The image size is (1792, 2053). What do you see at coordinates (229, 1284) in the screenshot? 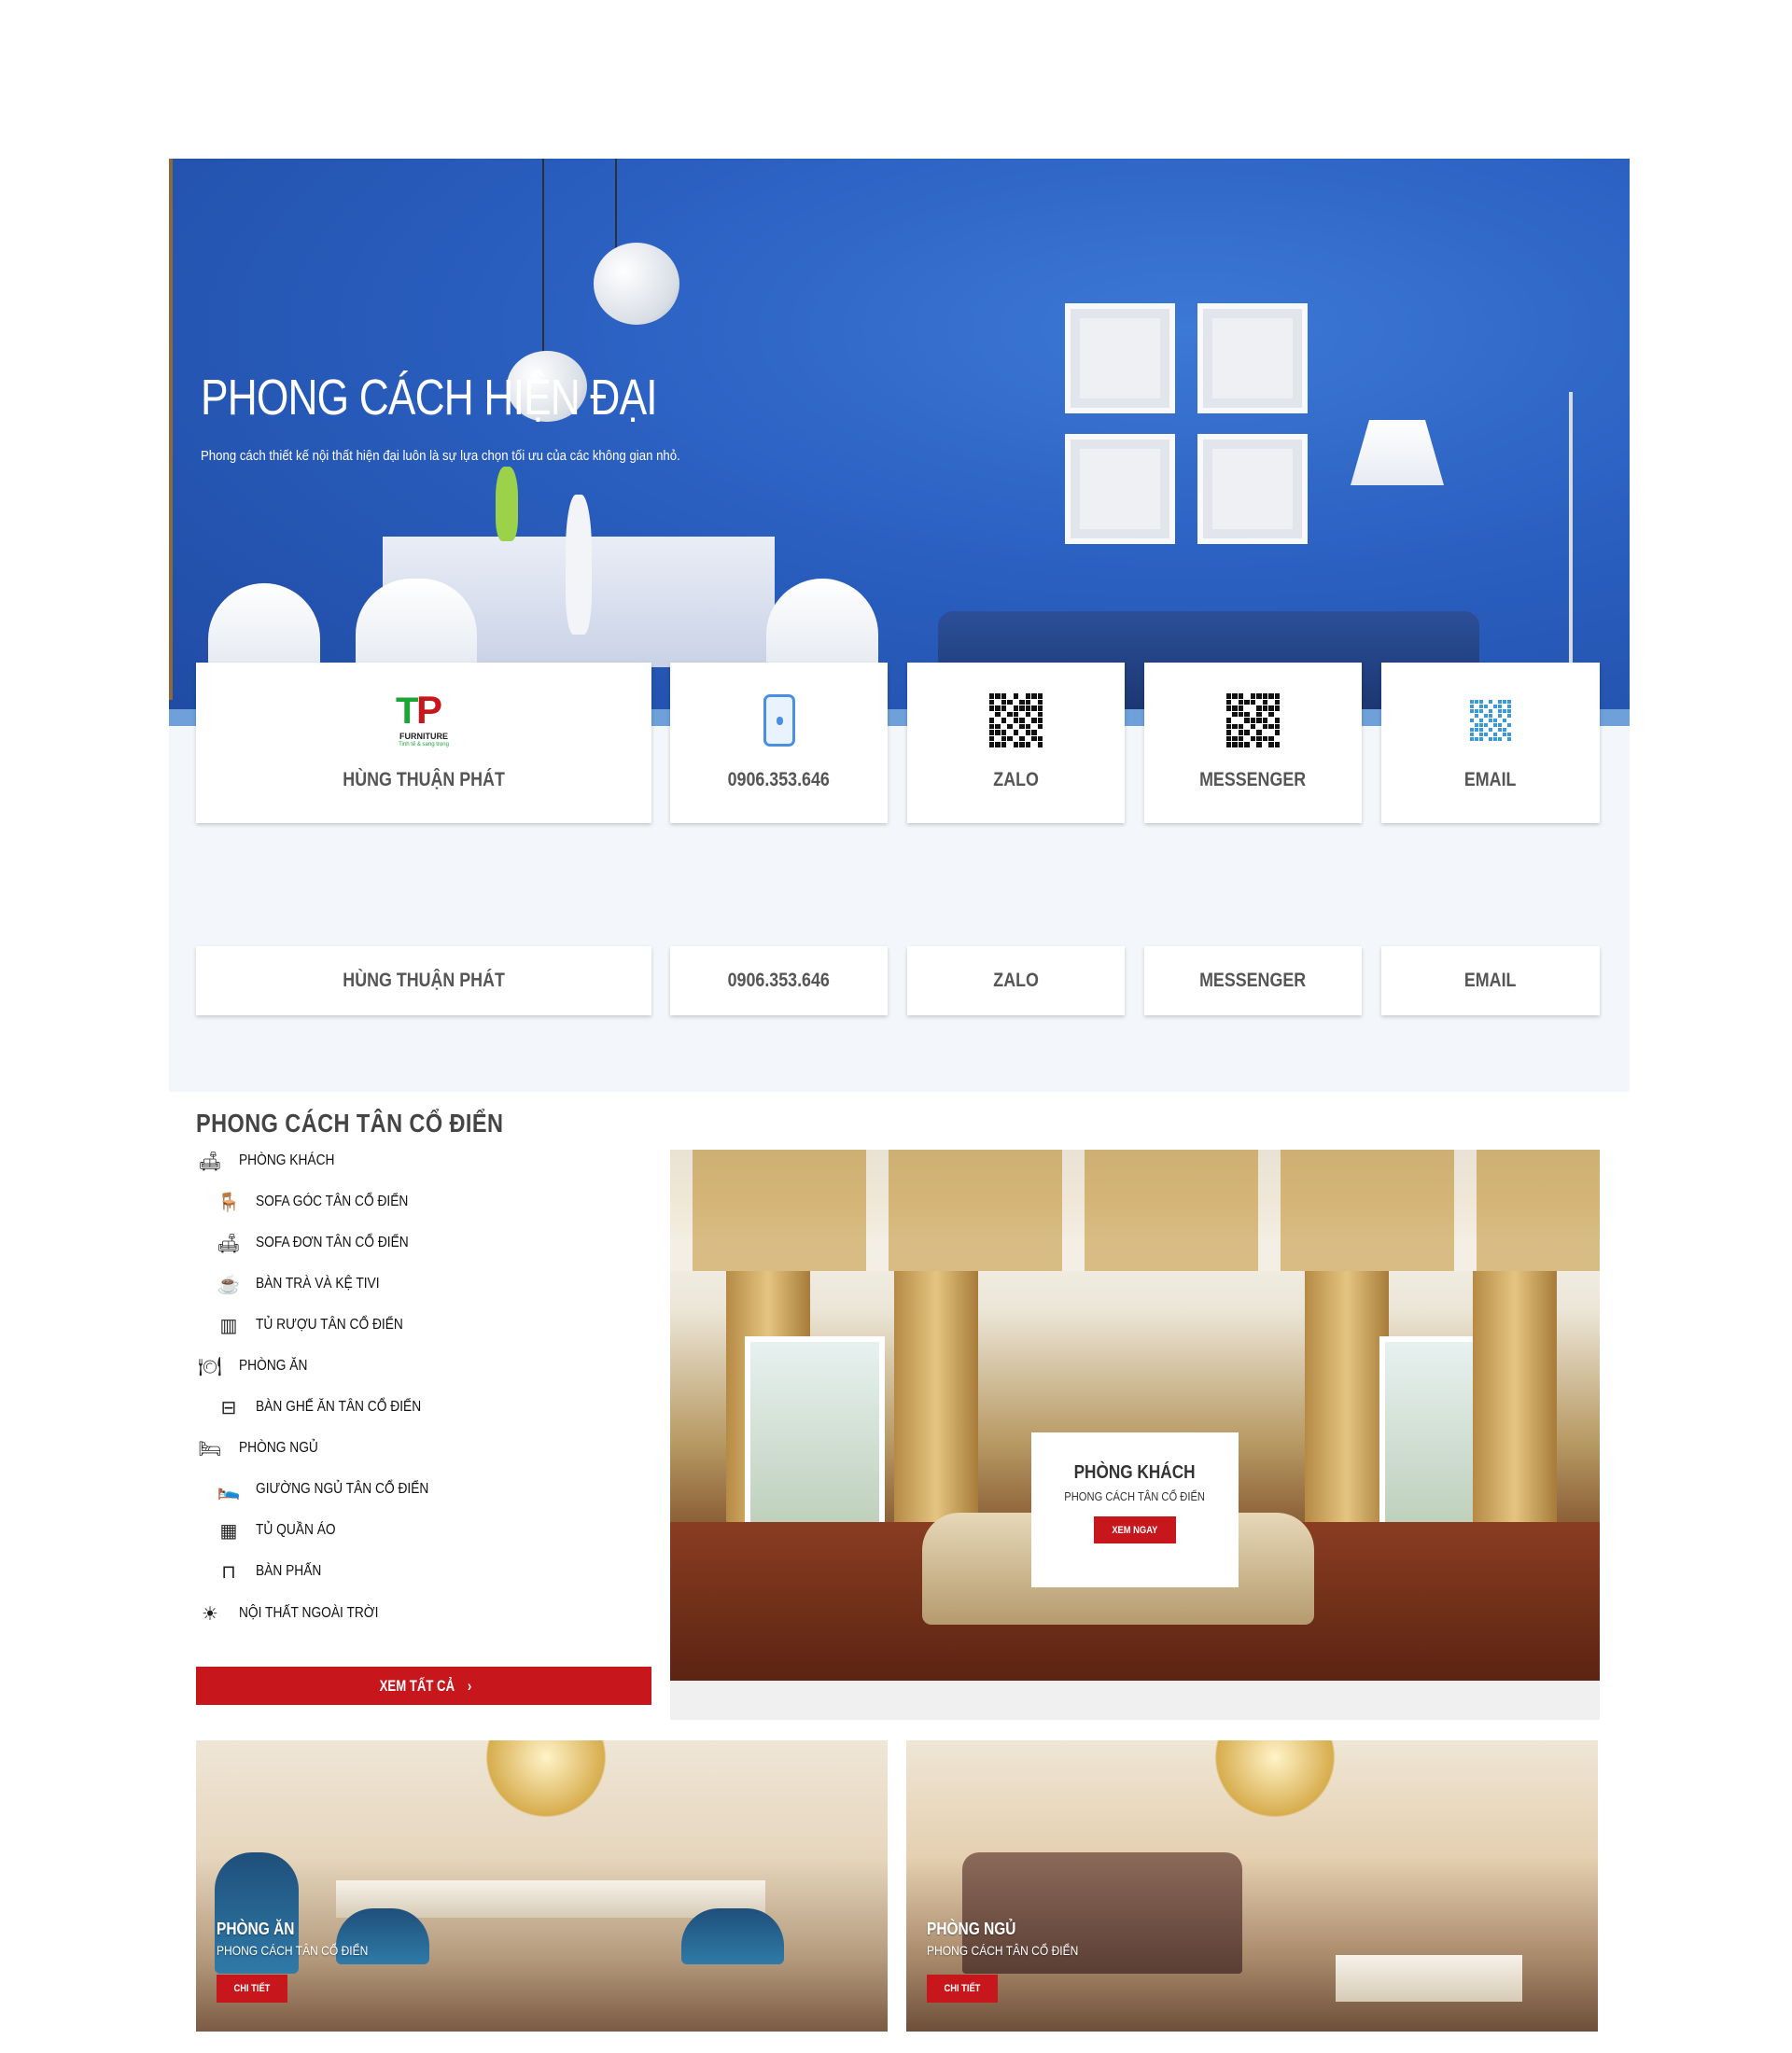
I see `tea-table-icon: ☕` at bounding box center [229, 1284].